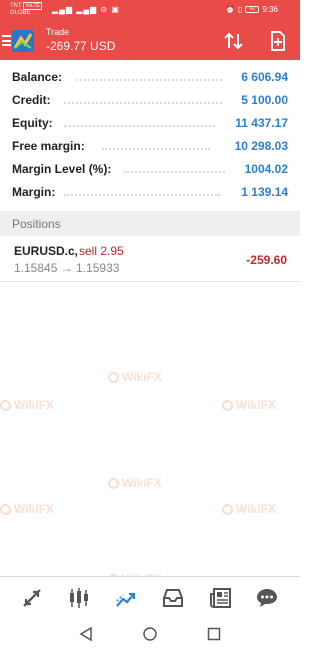  I want to click on status-bar: TNT VoLTE GLOBE ▂▄▆ ▂▄▆ ⊝ ▣ ⏰ ▯ 42 9:36, so click(150, 11).